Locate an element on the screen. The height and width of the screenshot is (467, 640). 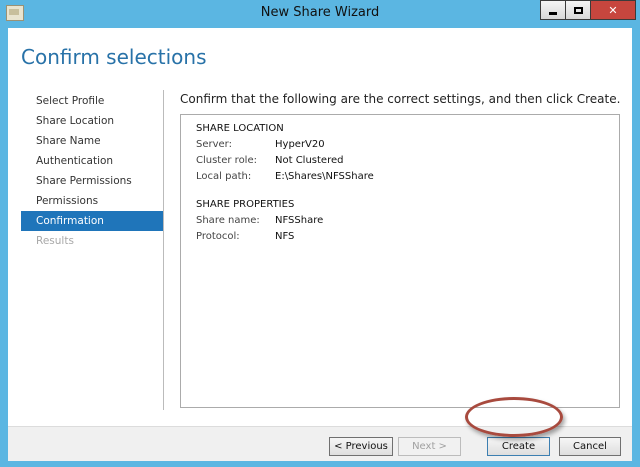
window-controls: ✕ is located at coordinates (588, 10).